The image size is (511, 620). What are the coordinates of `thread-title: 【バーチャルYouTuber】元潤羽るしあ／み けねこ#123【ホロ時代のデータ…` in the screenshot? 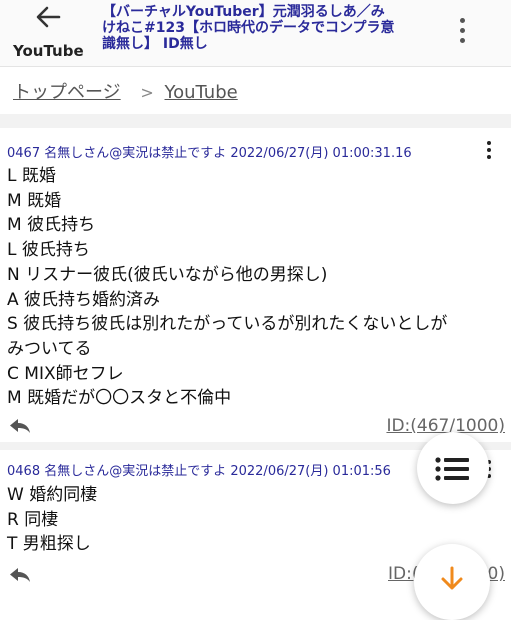 It's located at (261, 28).